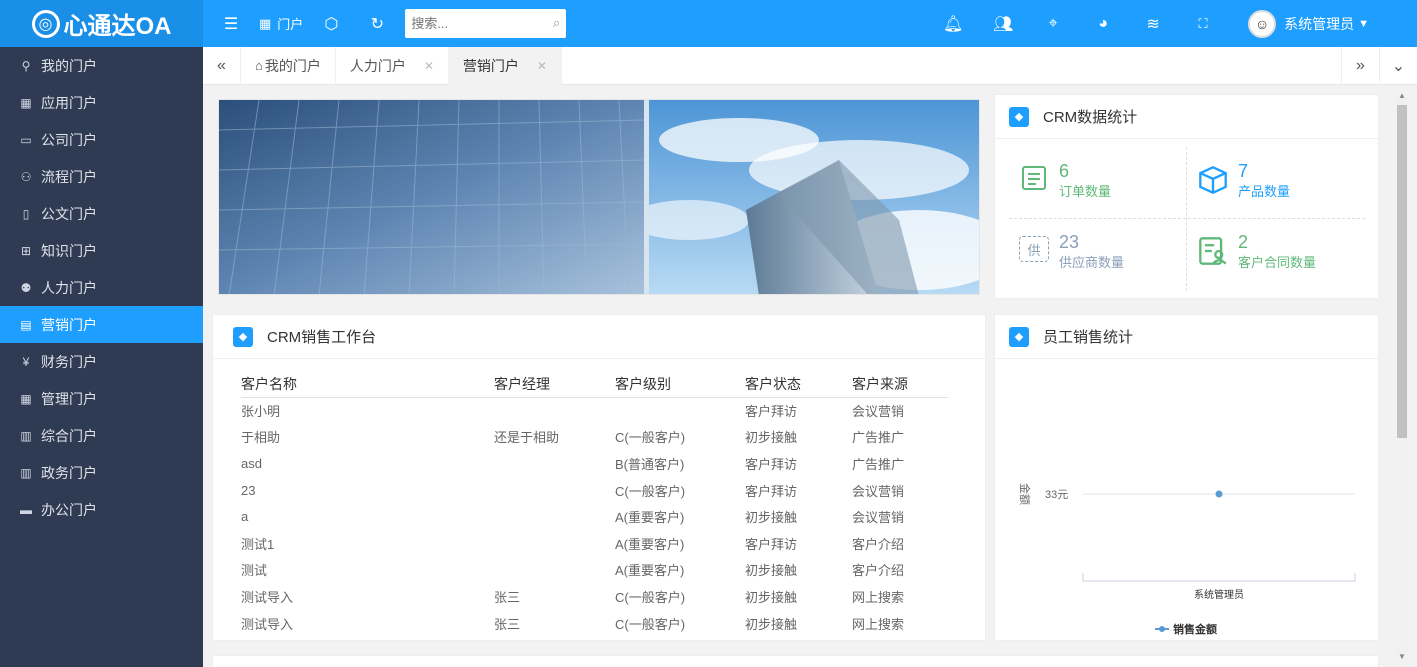  What do you see at coordinates (1277, 262) in the screenshot?
I see `stat-label: 客户合同数量` at bounding box center [1277, 262].